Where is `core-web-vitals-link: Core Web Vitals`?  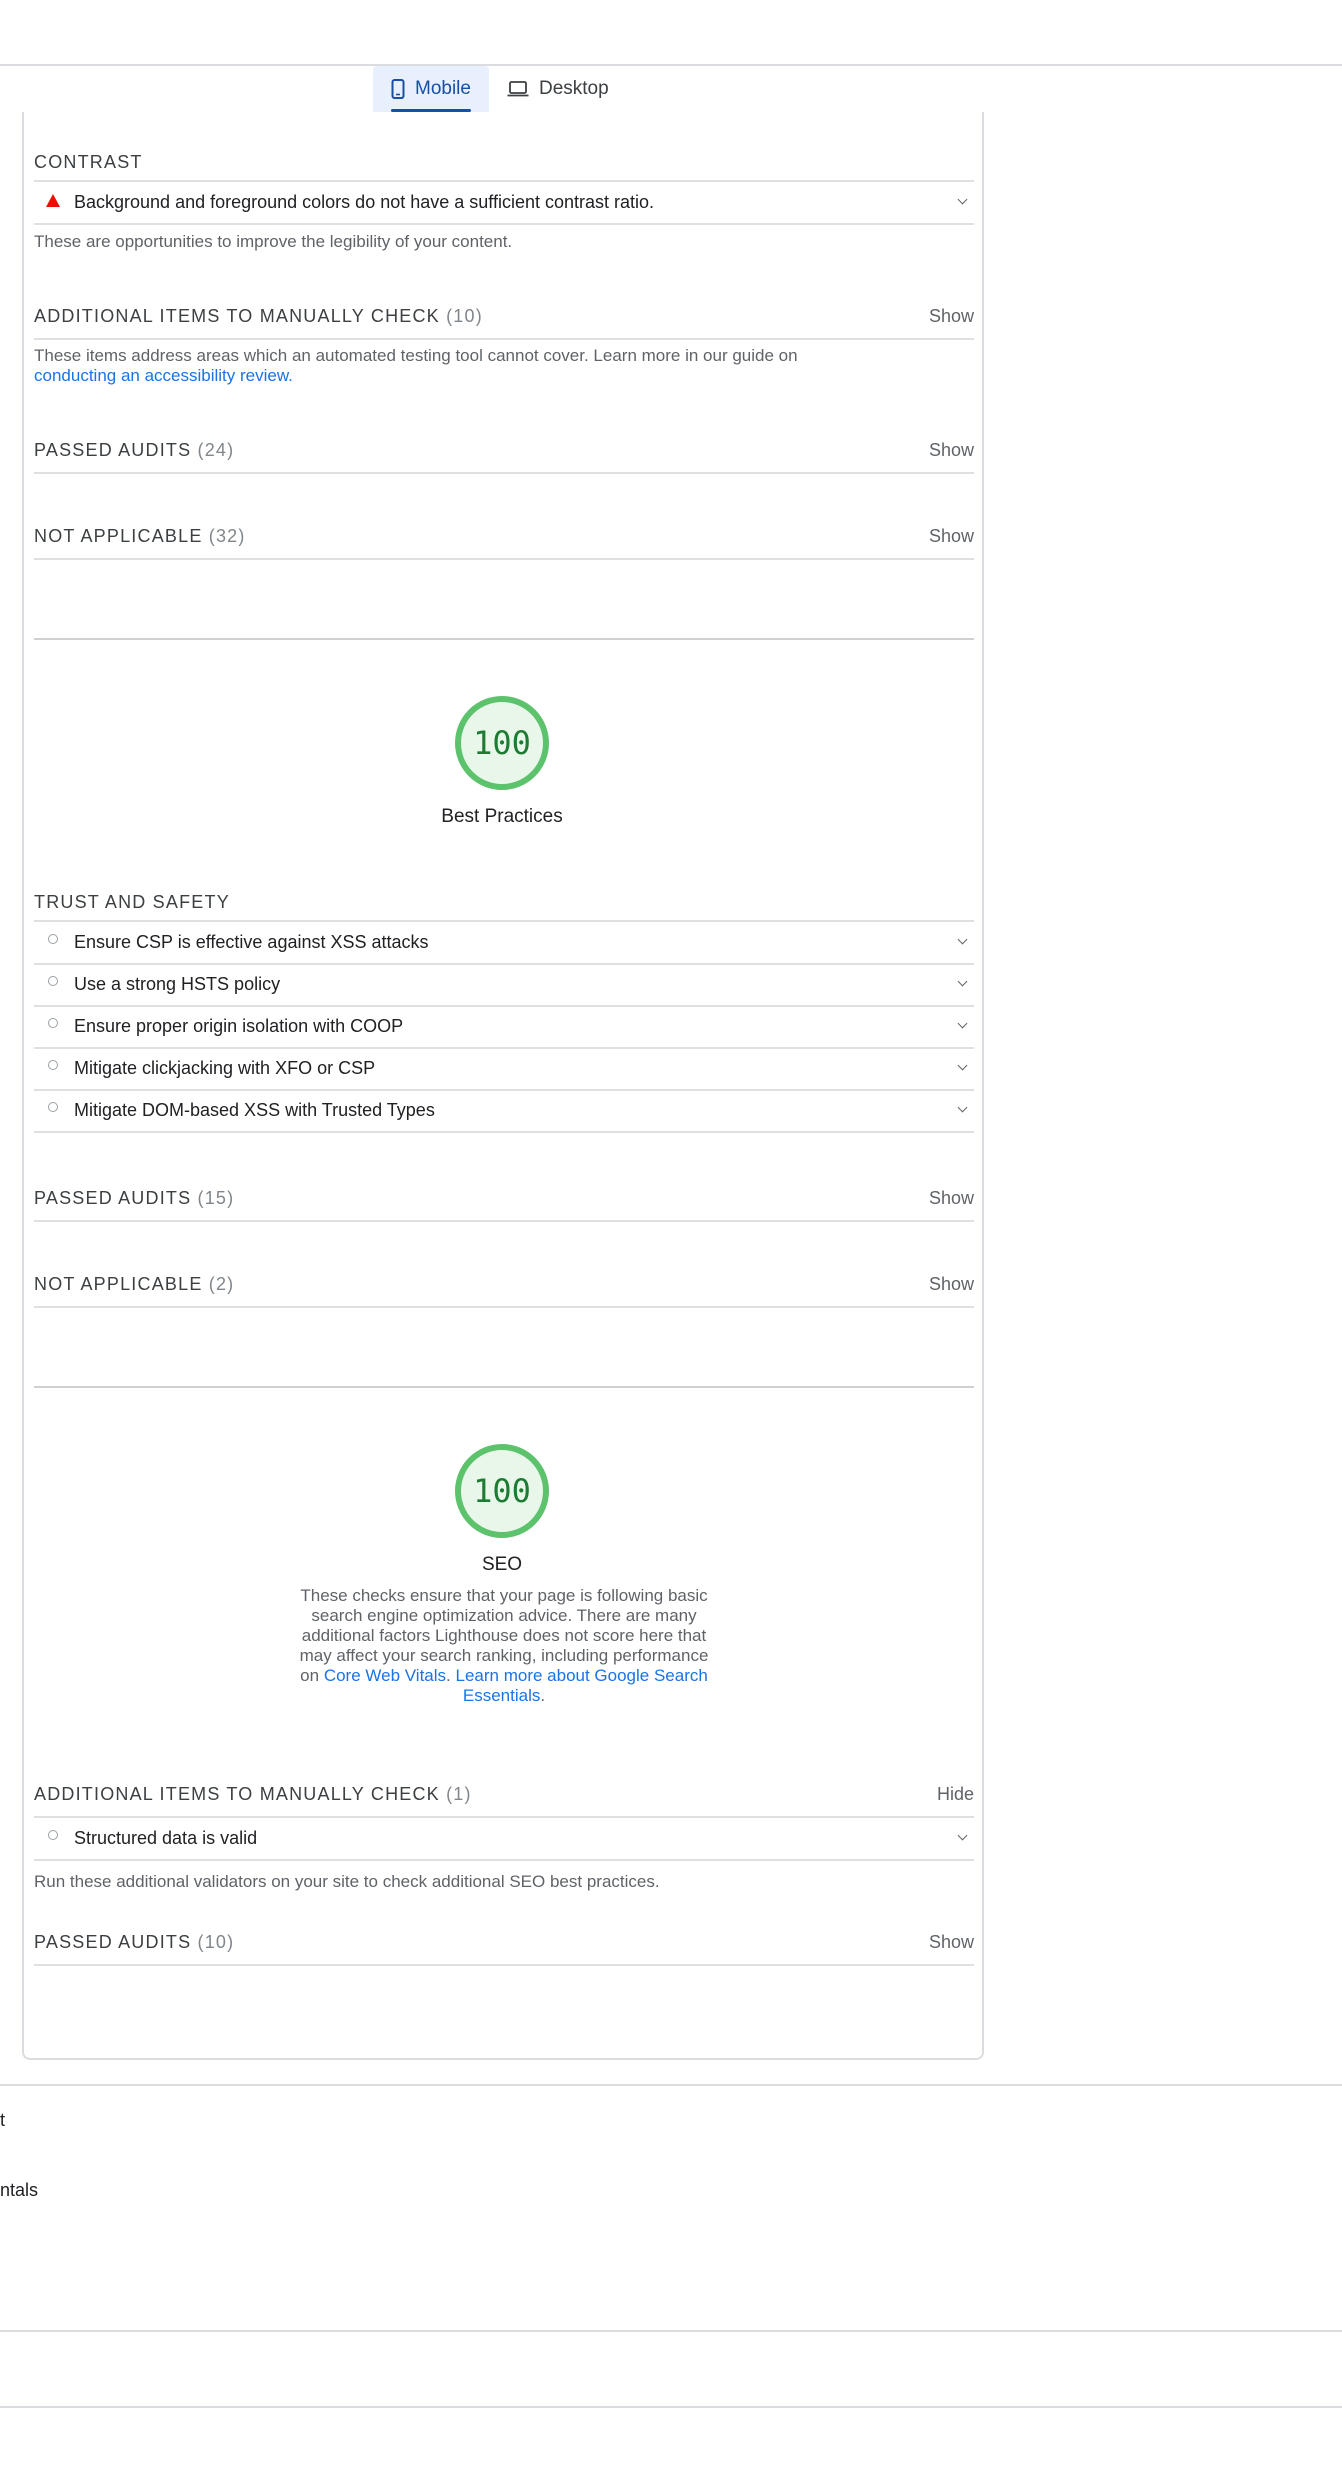 core-web-vitals-link: Core Web Vitals is located at coordinates (385, 1675).